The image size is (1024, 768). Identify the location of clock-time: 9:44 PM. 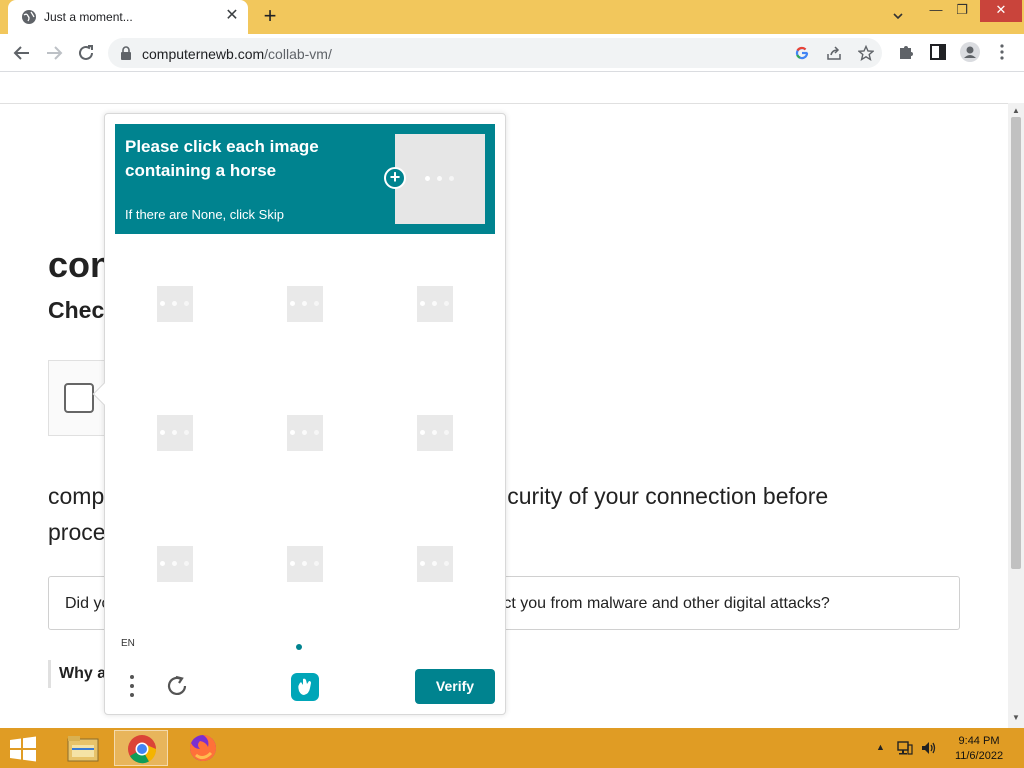
(979, 741).